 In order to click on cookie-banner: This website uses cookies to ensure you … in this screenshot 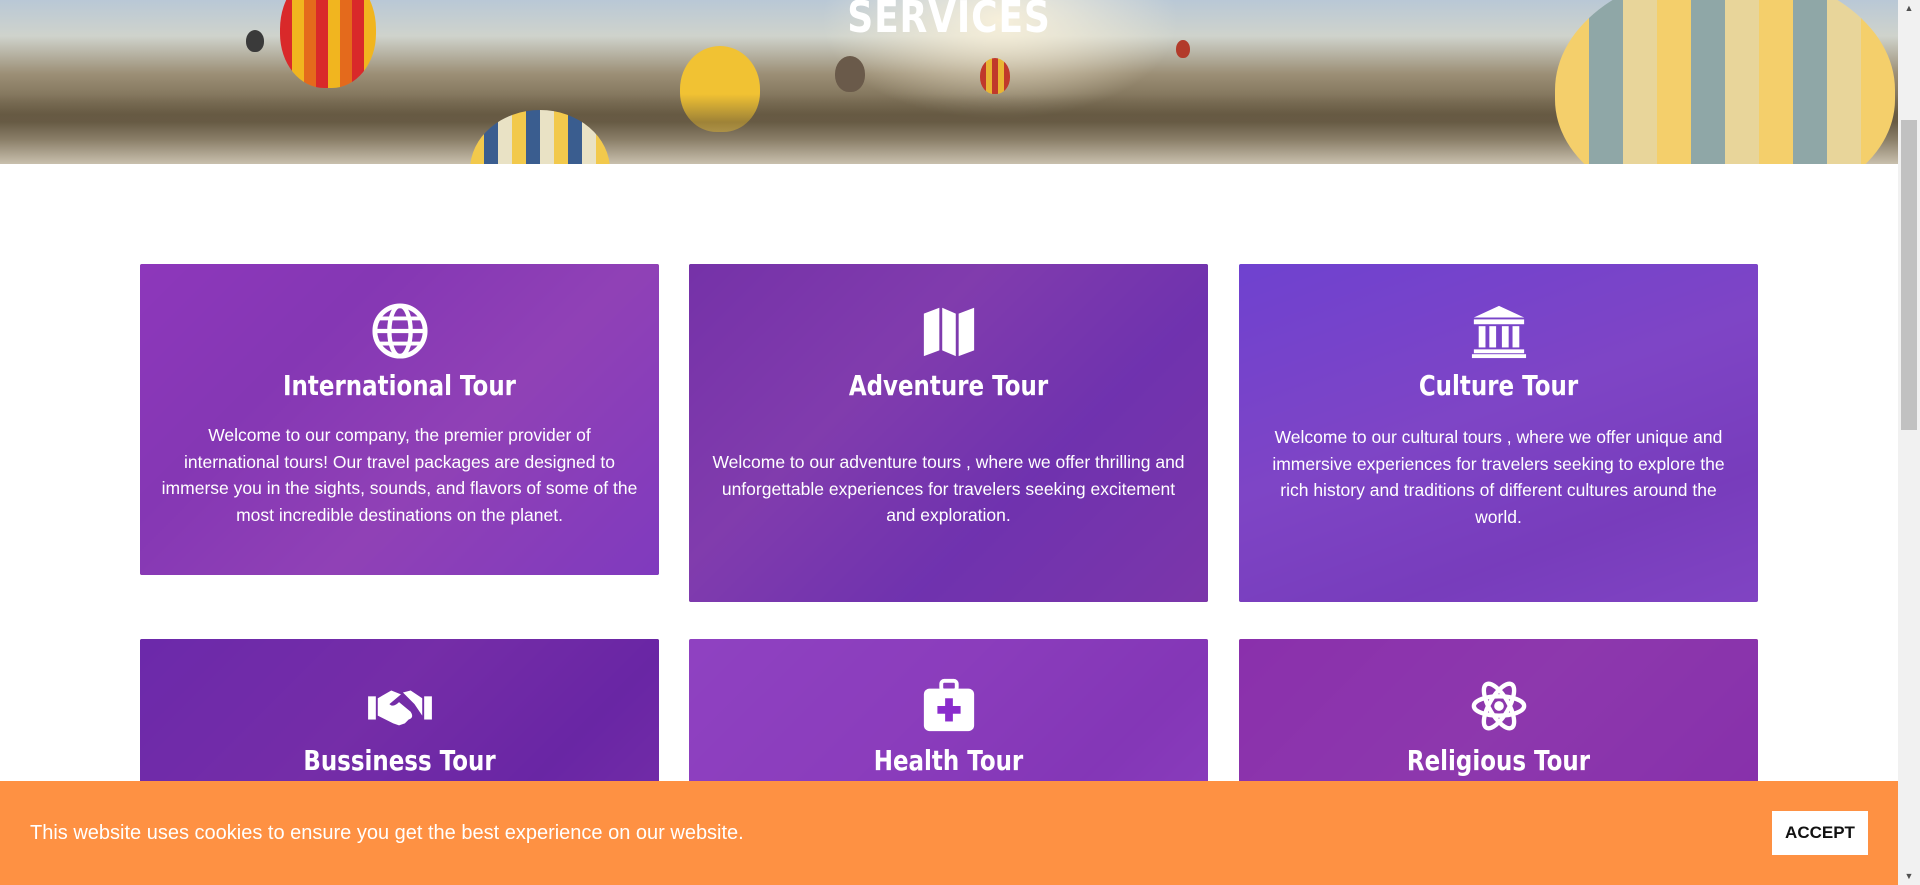, I will do `click(949, 833)`.